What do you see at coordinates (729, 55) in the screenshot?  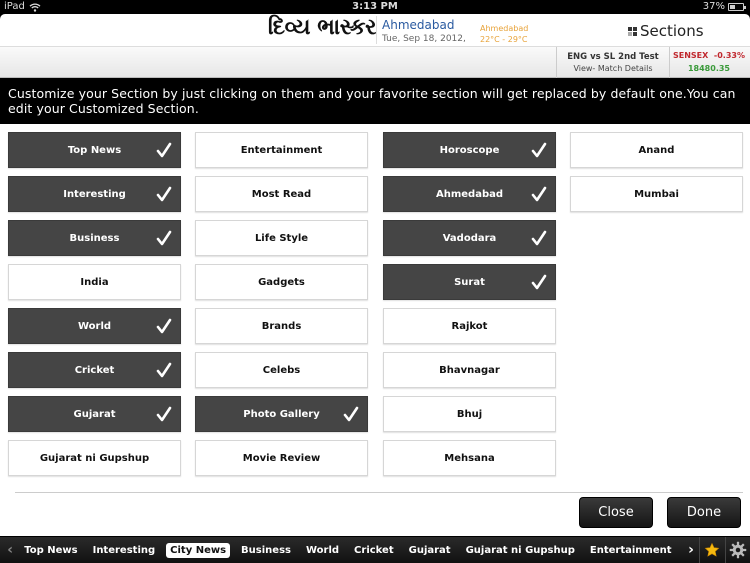 I see `sensex-change: -0.33%` at bounding box center [729, 55].